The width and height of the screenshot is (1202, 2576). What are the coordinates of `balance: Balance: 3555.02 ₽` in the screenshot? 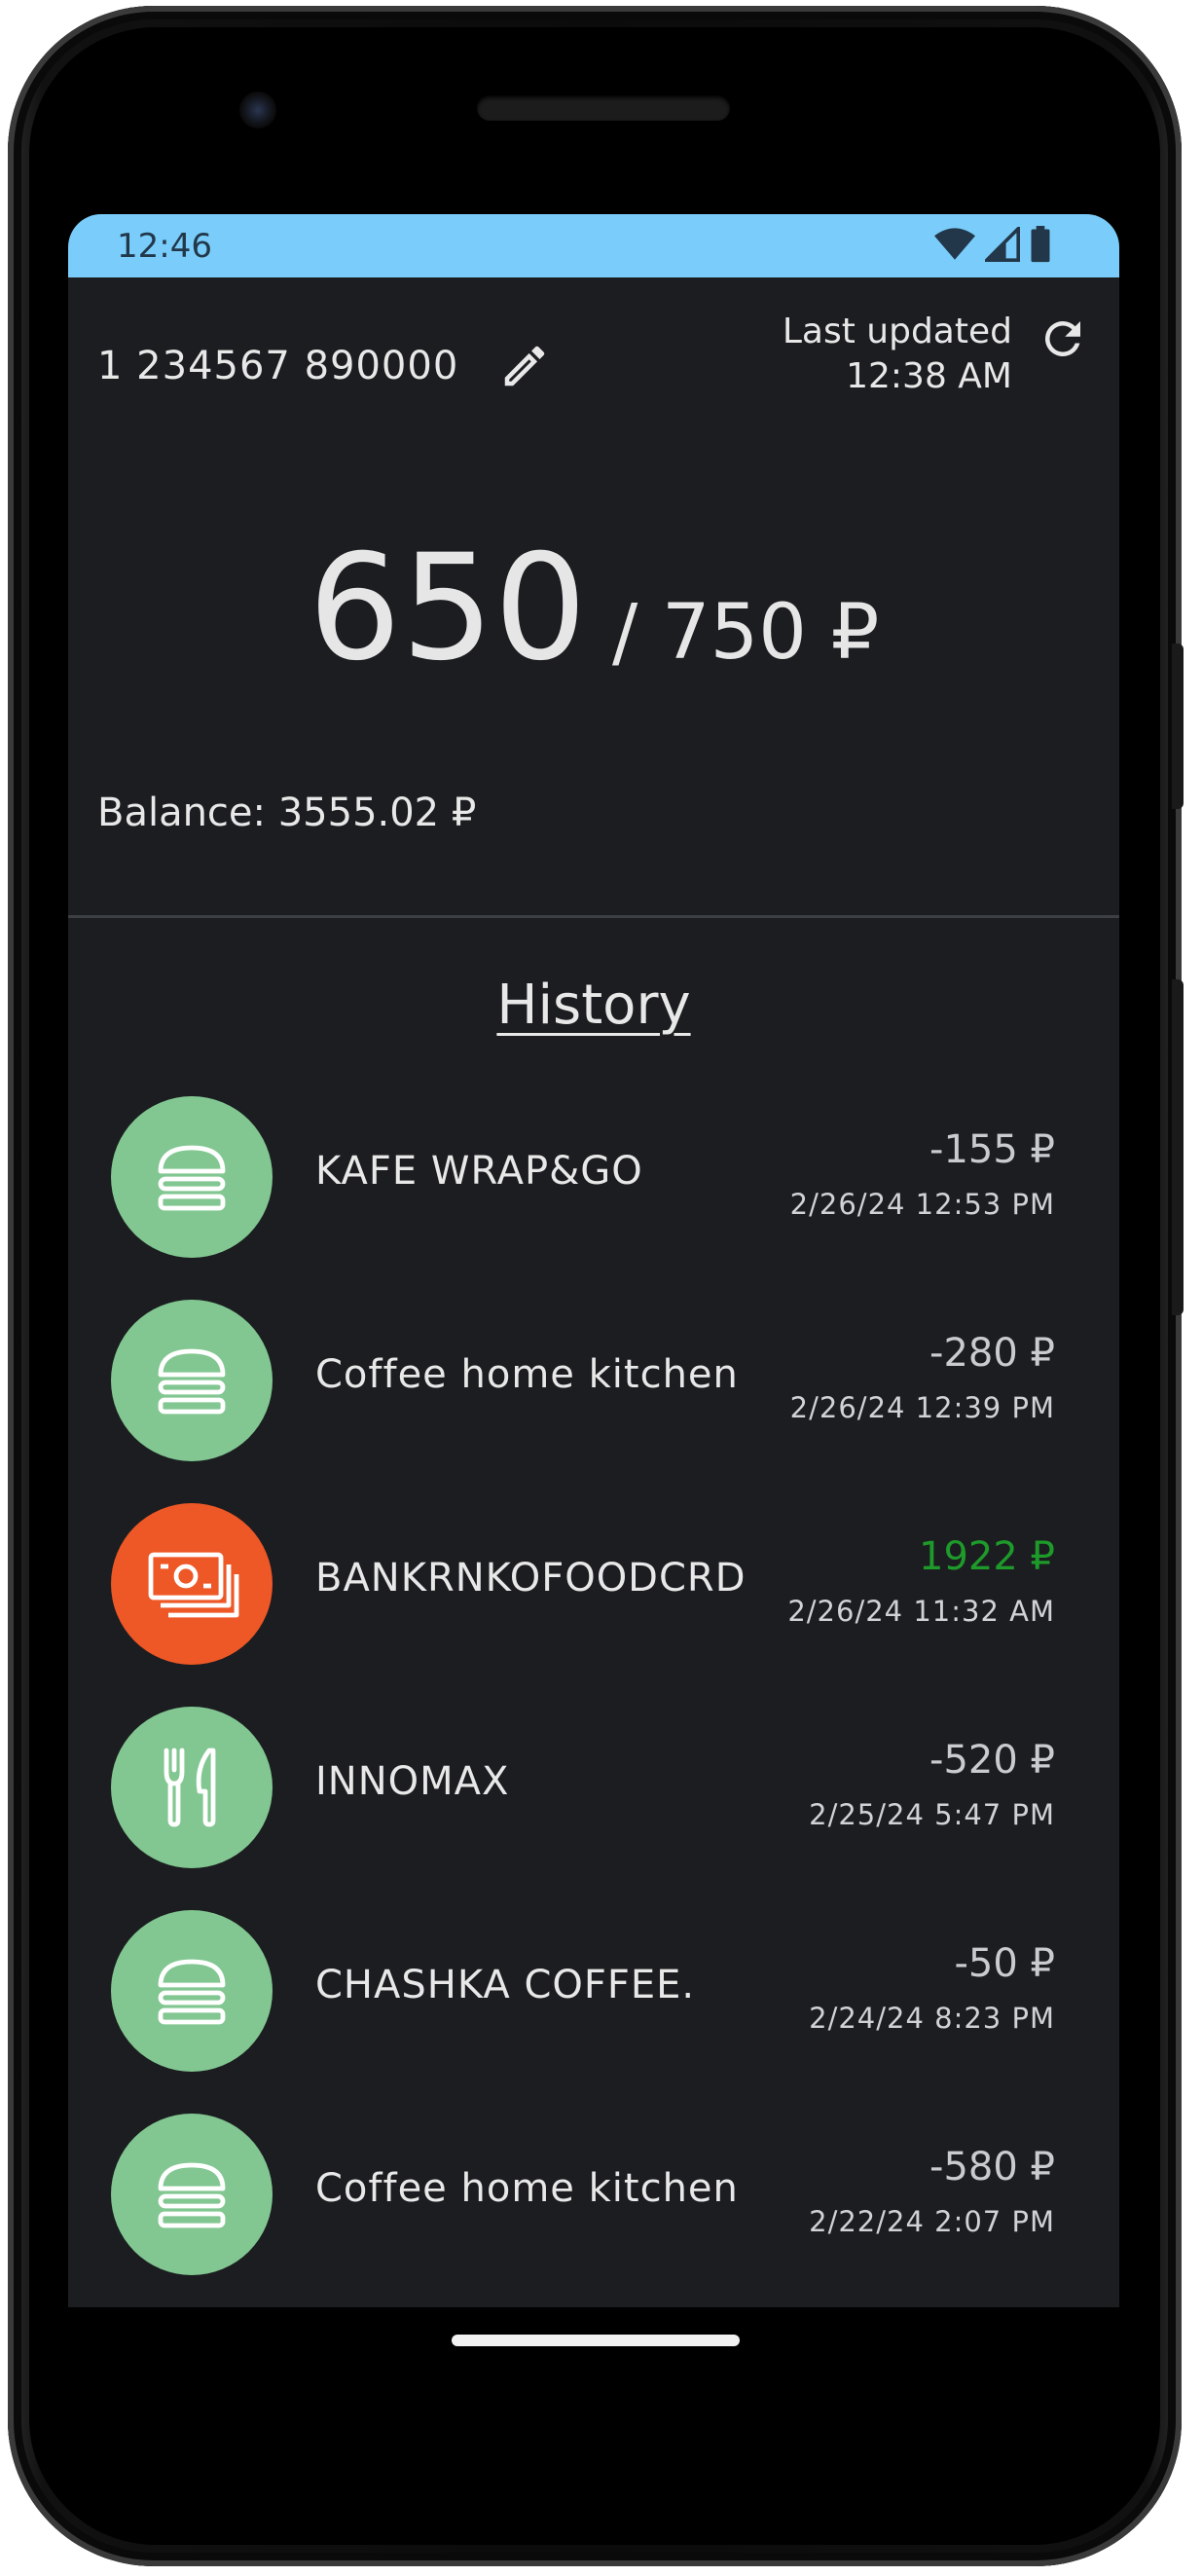 It's located at (287, 813).